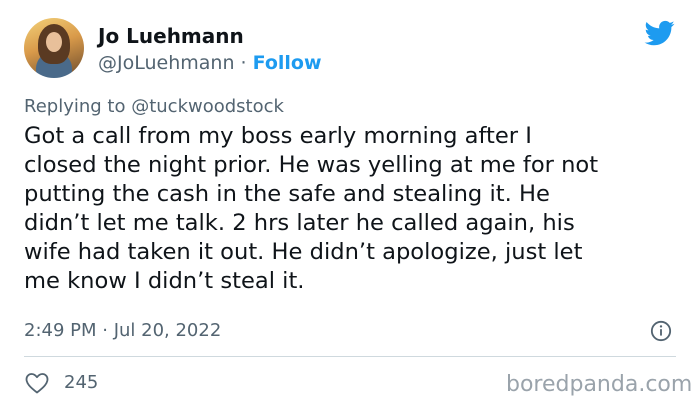 Image resolution: width=700 pixels, height=410 pixels. What do you see at coordinates (37, 383) in the screenshot?
I see `heart-icon` at bounding box center [37, 383].